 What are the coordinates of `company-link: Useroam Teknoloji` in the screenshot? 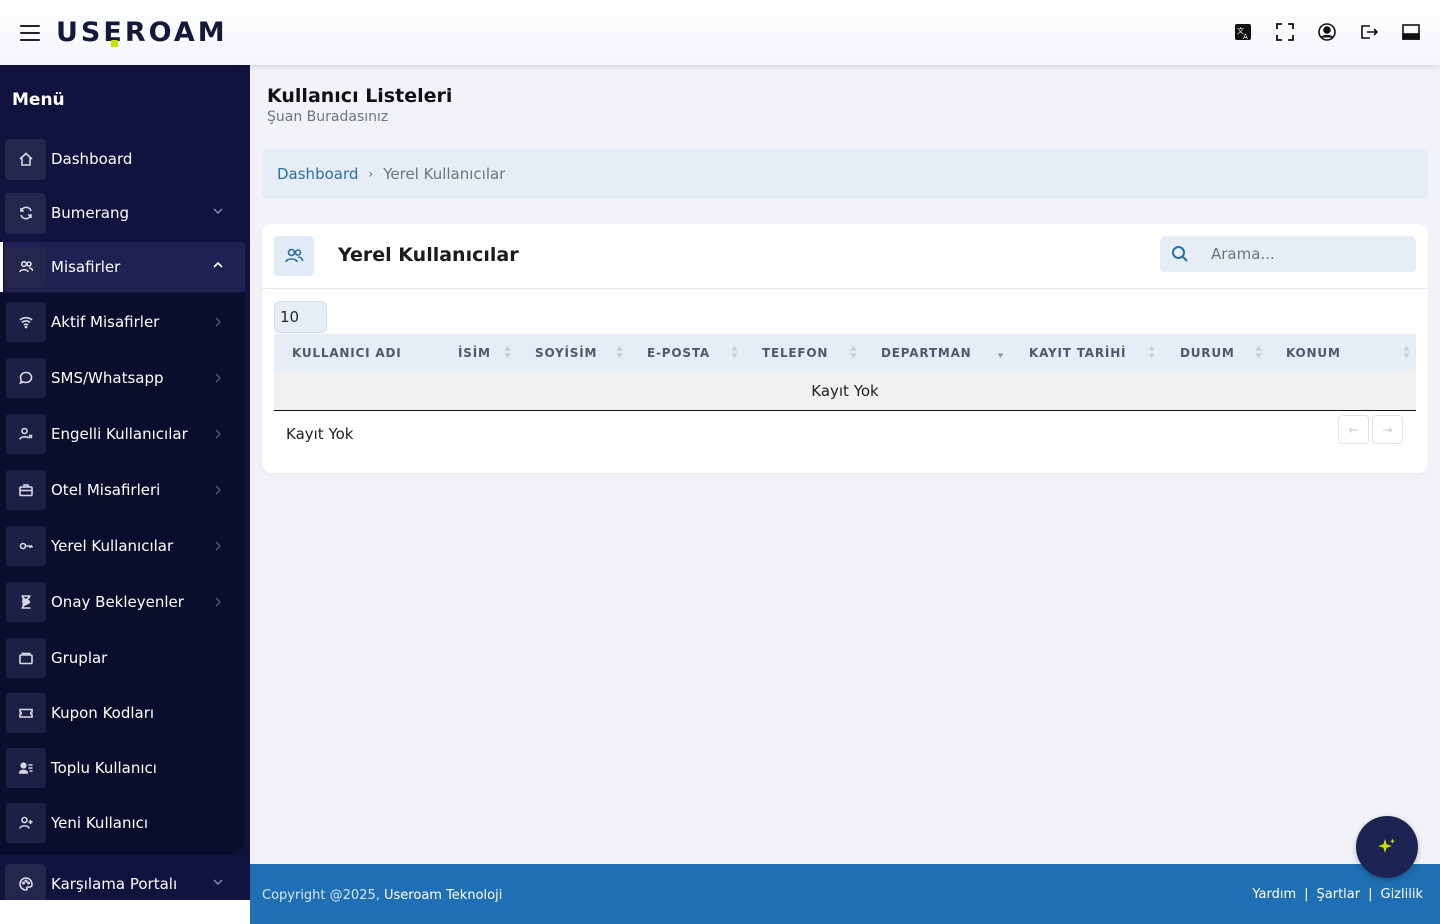 It's located at (443, 895).